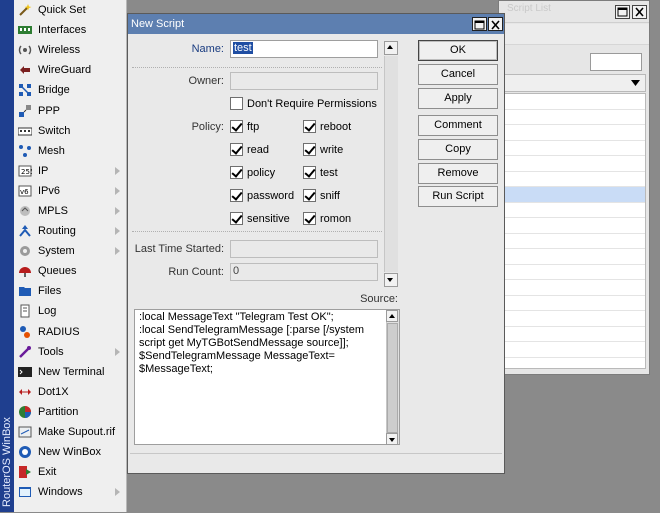 This screenshot has width=660, height=513. What do you see at coordinates (635, 83) in the screenshot?
I see `chevron-down-icon` at bounding box center [635, 83].